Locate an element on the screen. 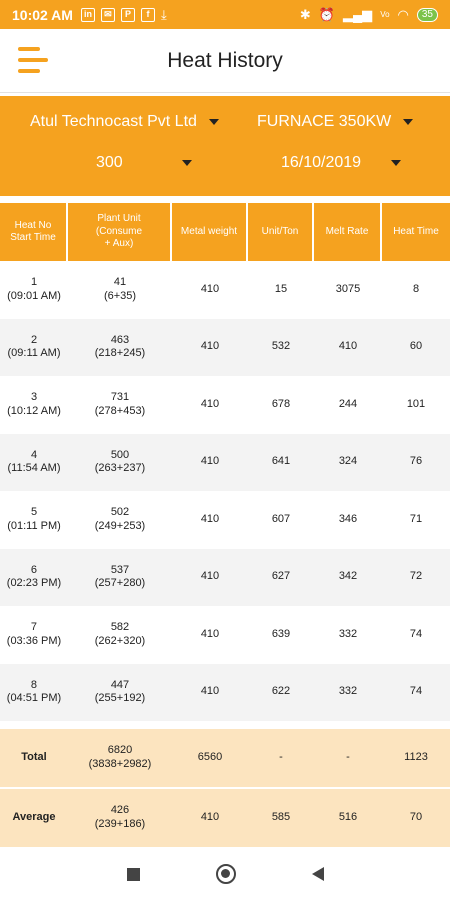 This screenshot has width=450, height=900. cell-time: 76 is located at coordinates (416, 461).